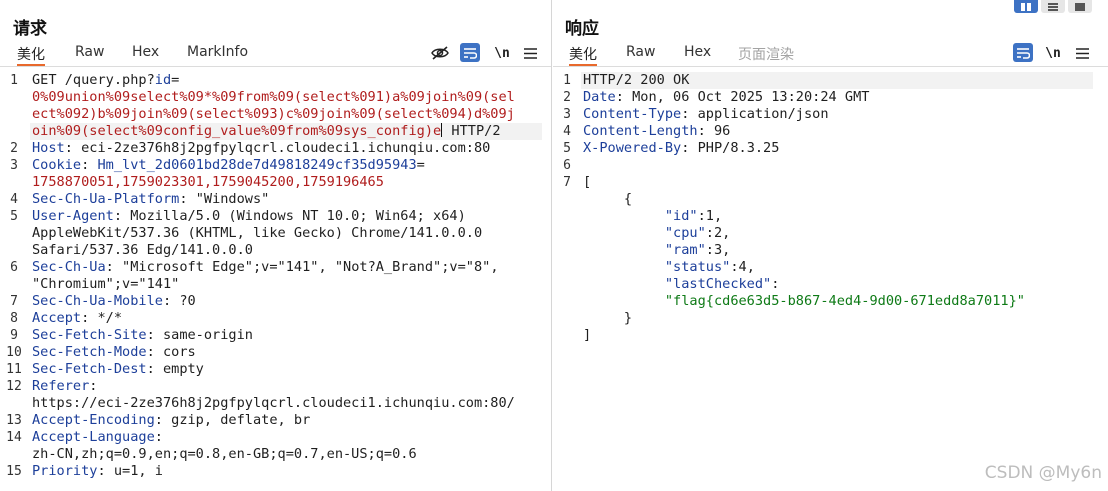 This screenshot has height=491, width=1108. I want to click on line-number: 5, so click(567, 148).